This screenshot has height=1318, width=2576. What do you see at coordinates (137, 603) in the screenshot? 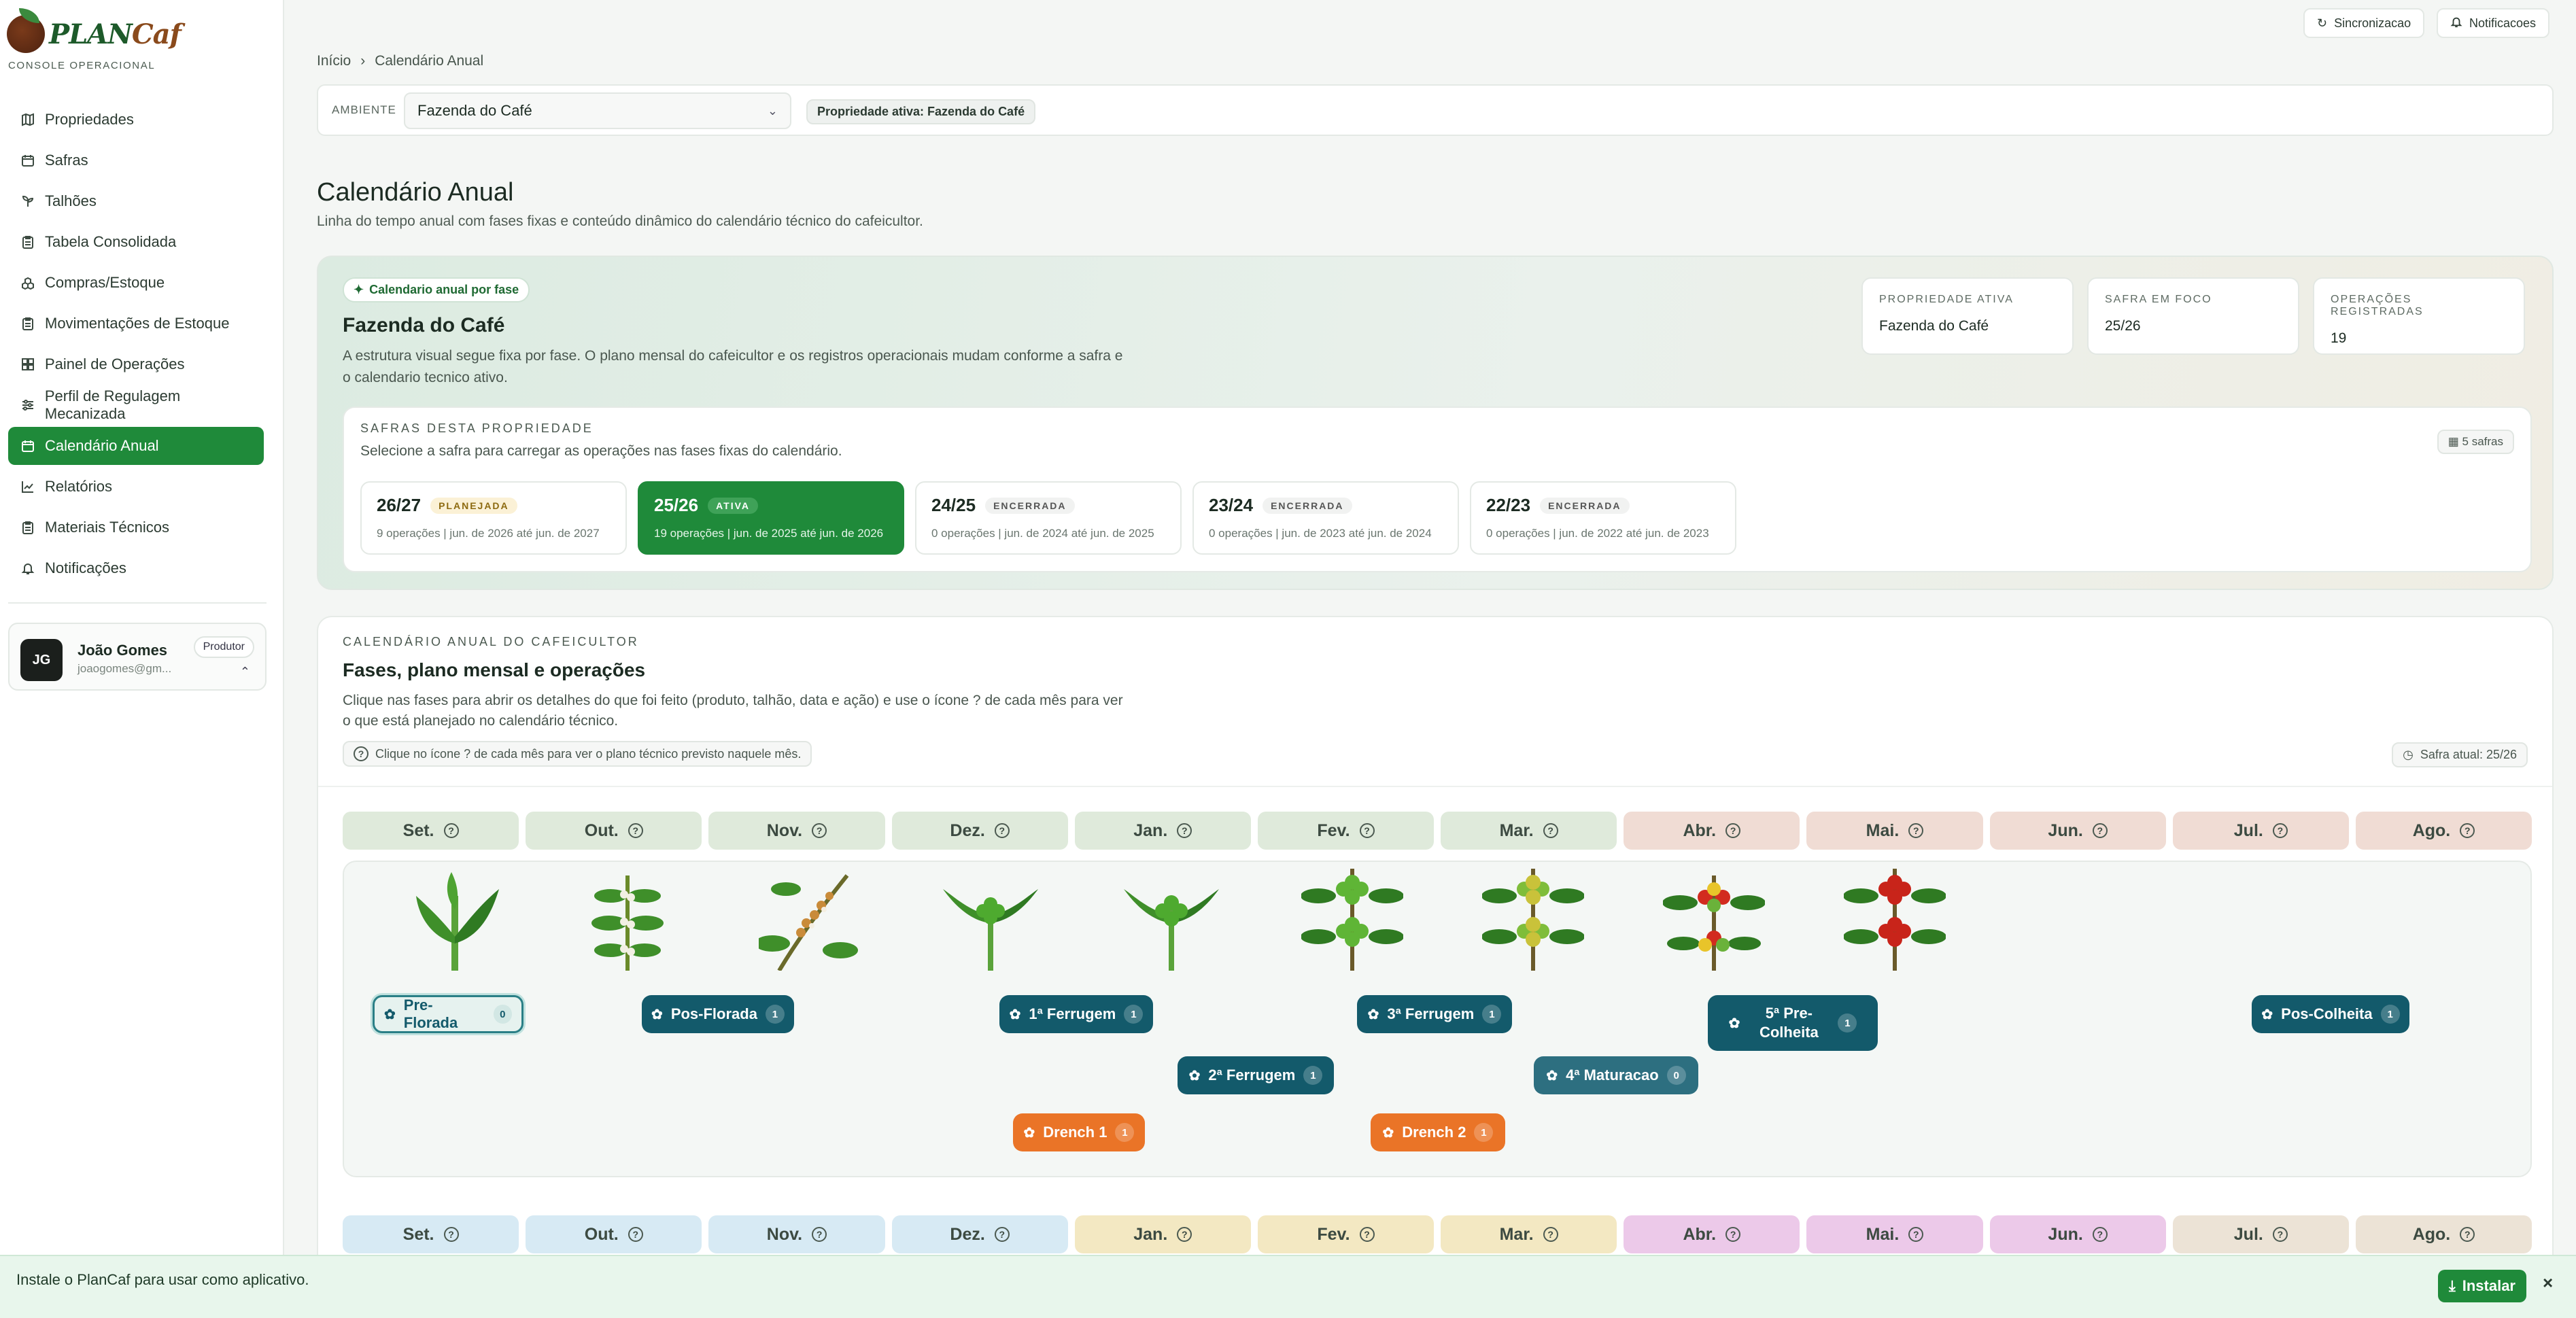
I see `sidebar-divider` at bounding box center [137, 603].